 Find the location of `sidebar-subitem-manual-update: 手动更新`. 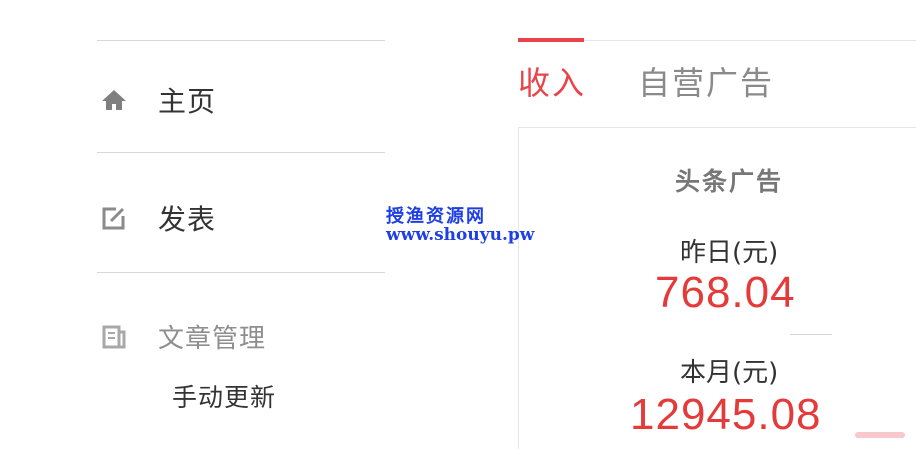

sidebar-subitem-manual-update: 手动更新 is located at coordinates (224, 396).